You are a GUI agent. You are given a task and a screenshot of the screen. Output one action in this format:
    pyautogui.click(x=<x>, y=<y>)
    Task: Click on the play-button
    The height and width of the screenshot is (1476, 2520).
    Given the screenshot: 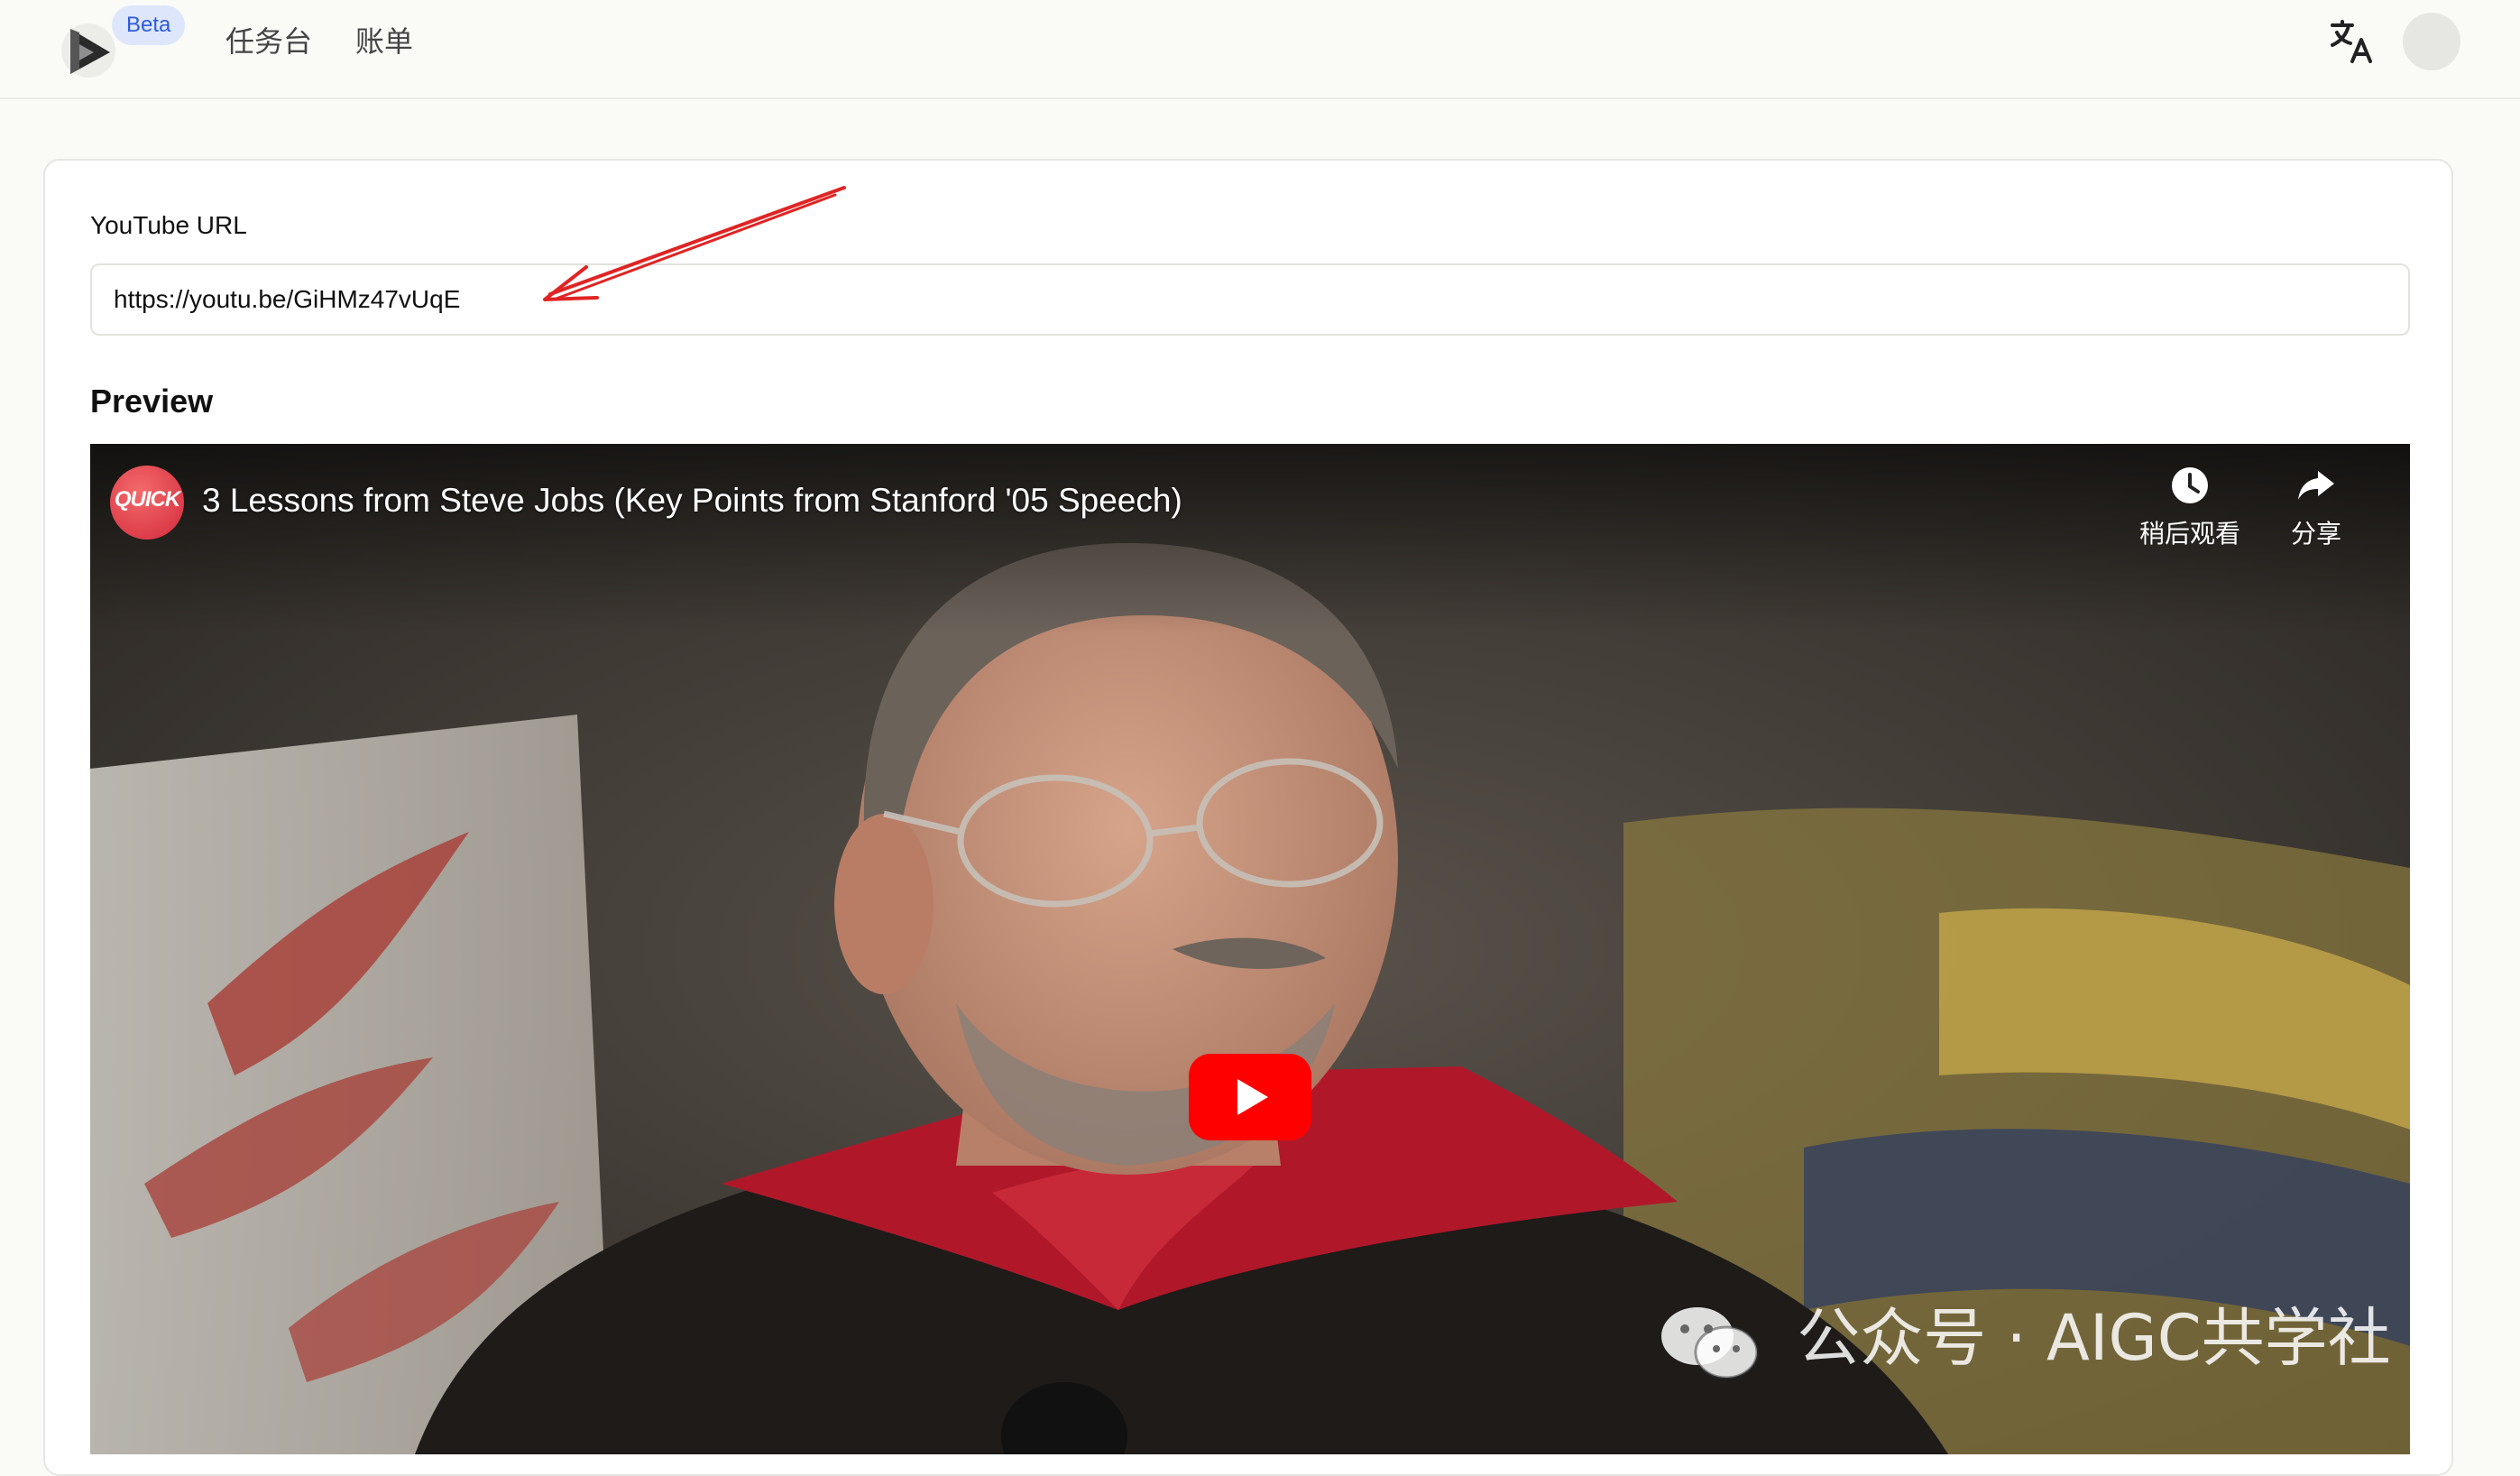 What is the action you would take?
    pyautogui.click(x=1250, y=1097)
    